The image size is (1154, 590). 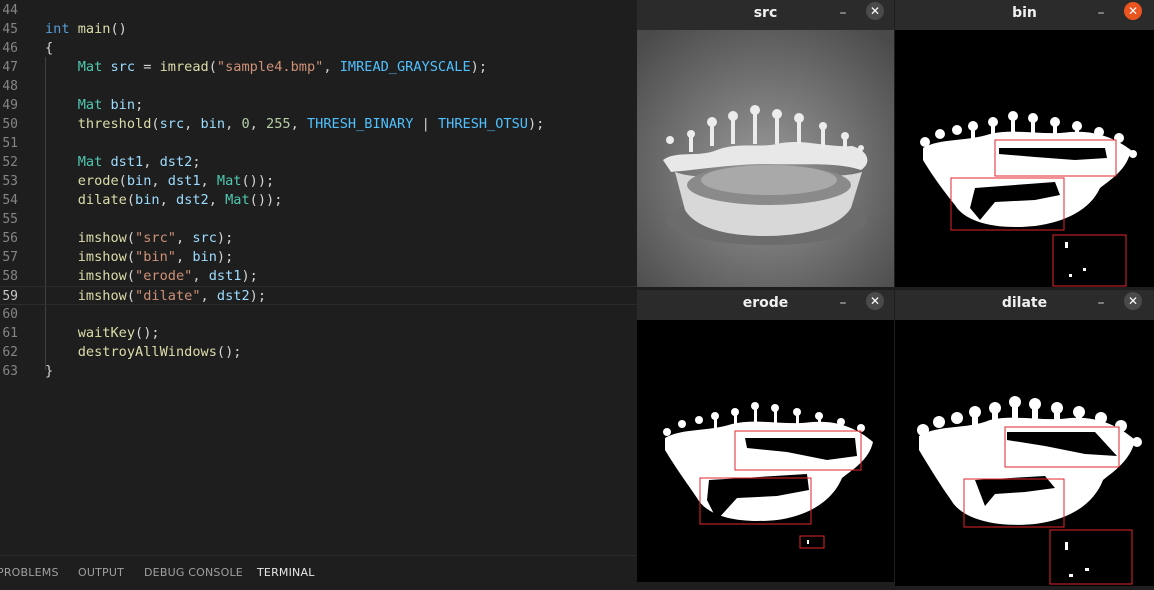 I want to click on code-line: 51, so click(x=318, y=143).